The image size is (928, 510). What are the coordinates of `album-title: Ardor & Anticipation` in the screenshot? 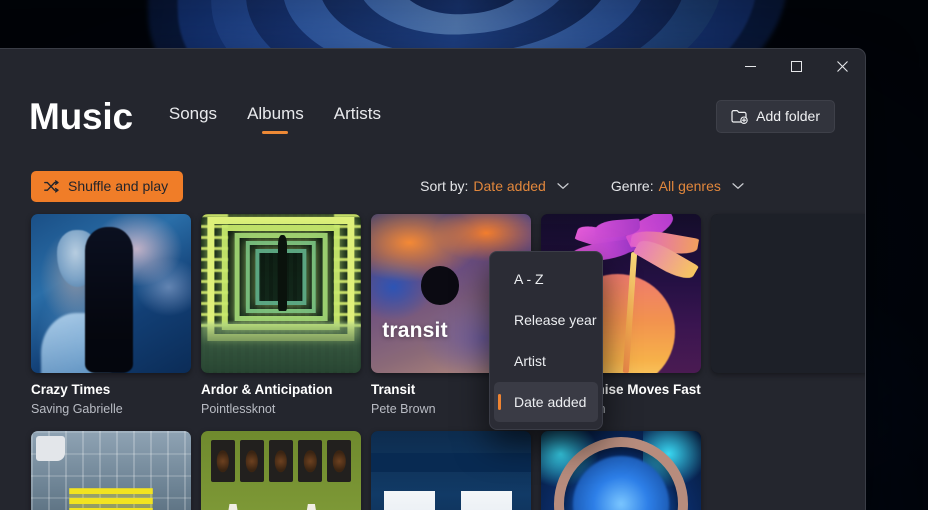 It's located at (267, 389).